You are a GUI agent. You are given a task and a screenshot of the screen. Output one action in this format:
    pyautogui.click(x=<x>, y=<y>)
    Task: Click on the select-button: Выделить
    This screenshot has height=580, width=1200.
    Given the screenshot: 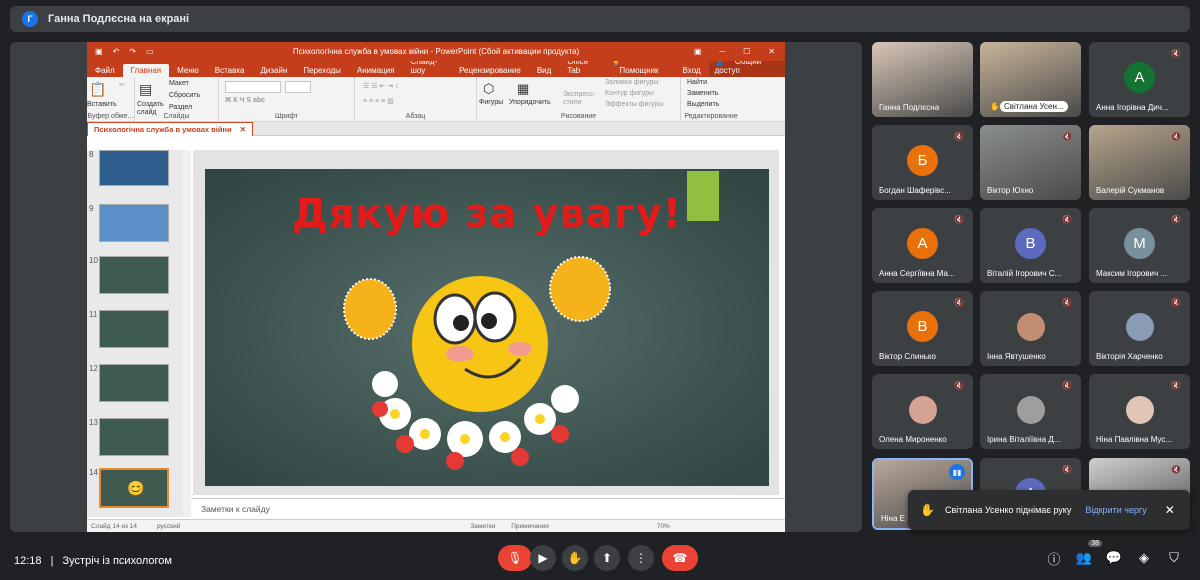 What is the action you would take?
    pyautogui.click(x=703, y=104)
    